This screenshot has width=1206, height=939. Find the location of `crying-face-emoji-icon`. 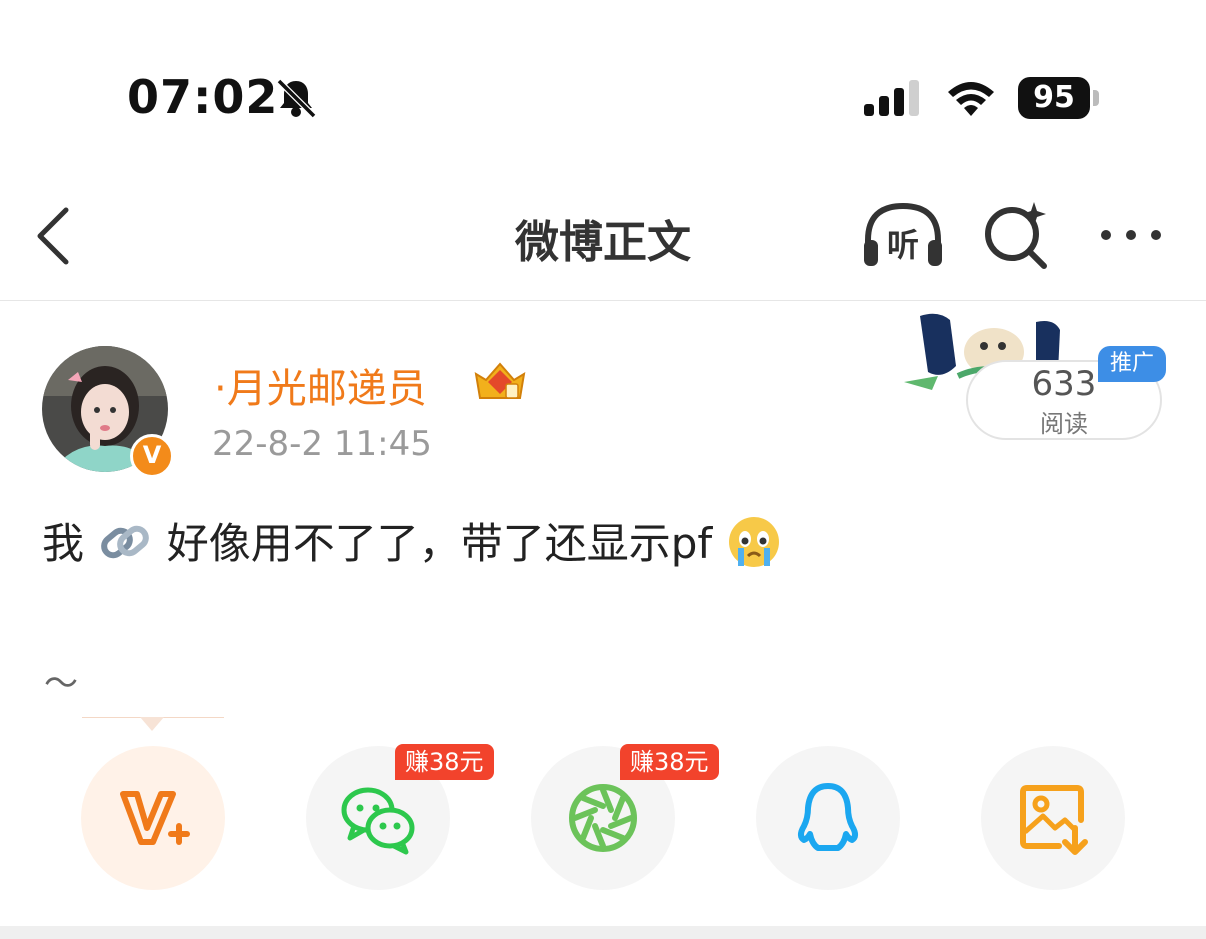

crying-face-emoji-icon is located at coordinates (753, 542).